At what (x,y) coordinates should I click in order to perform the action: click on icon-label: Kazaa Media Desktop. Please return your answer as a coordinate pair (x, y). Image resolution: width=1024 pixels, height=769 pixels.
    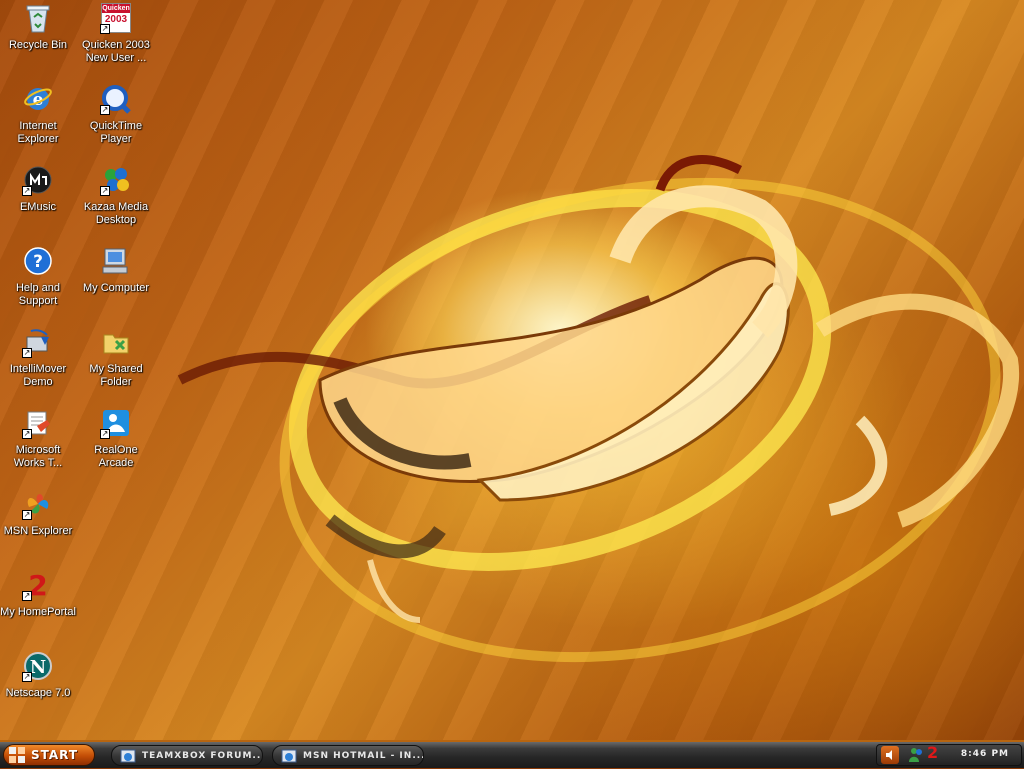
    Looking at the image, I should click on (116, 213).